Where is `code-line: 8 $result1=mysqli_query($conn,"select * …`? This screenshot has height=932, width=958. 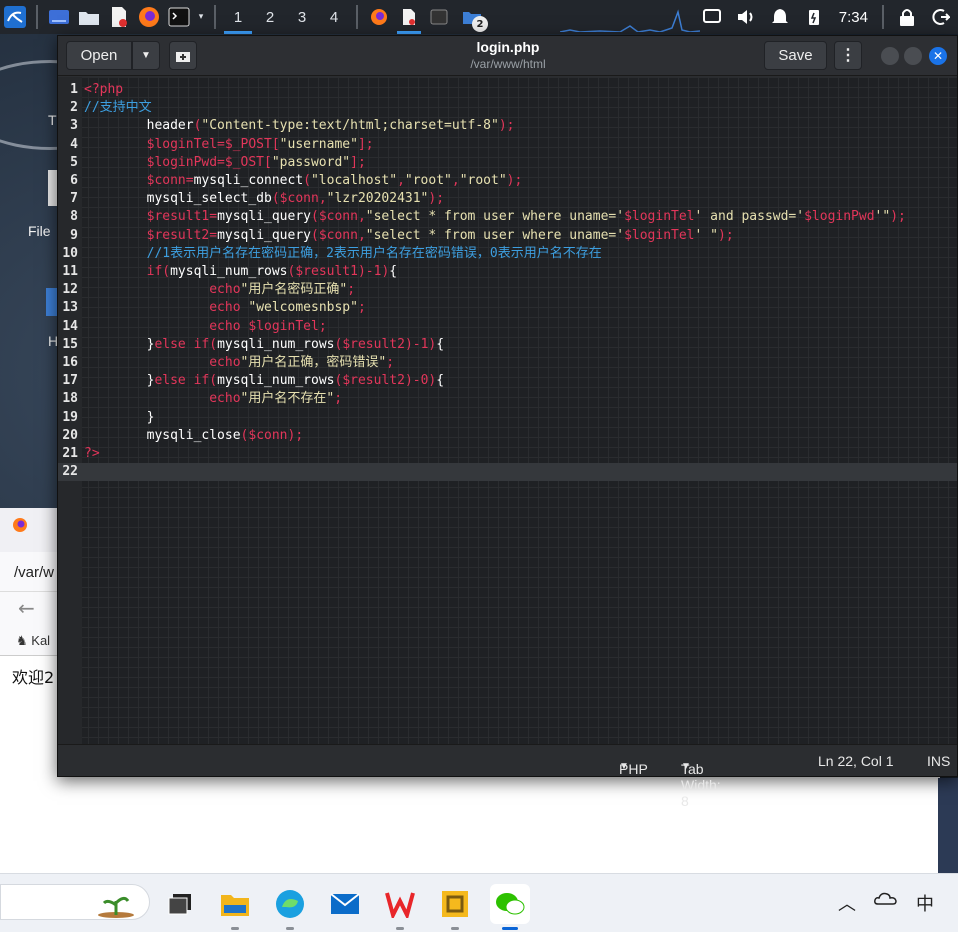
code-line: 8 $result1=mysqli_query($conn,"select * … is located at coordinates (507, 217).